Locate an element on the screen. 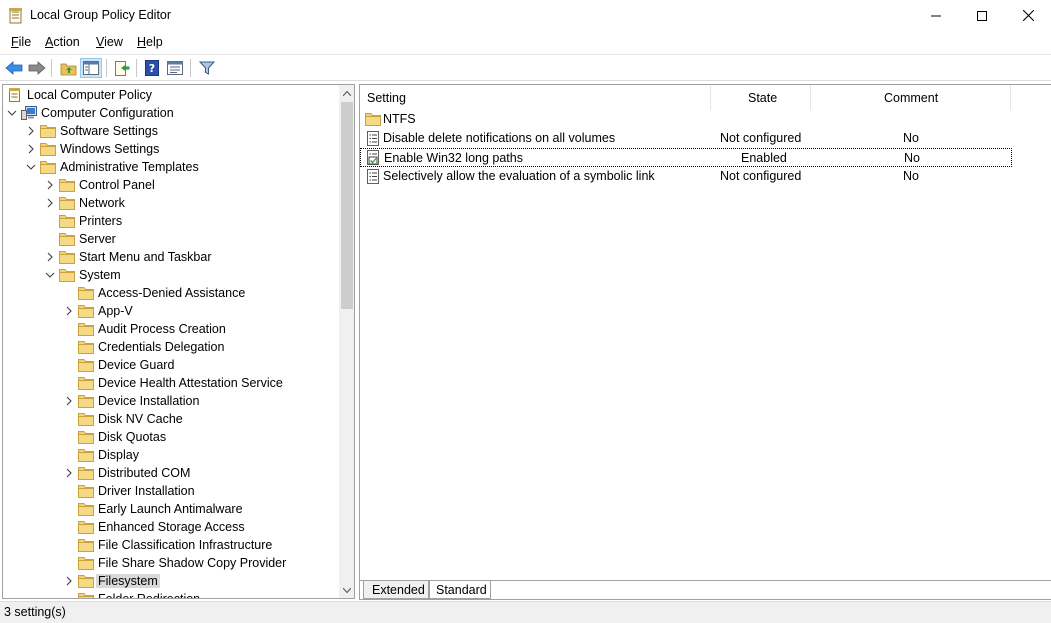 The width and height of the screenshot is (1051, 623). export-list-button is located at coordinates (122, 68).